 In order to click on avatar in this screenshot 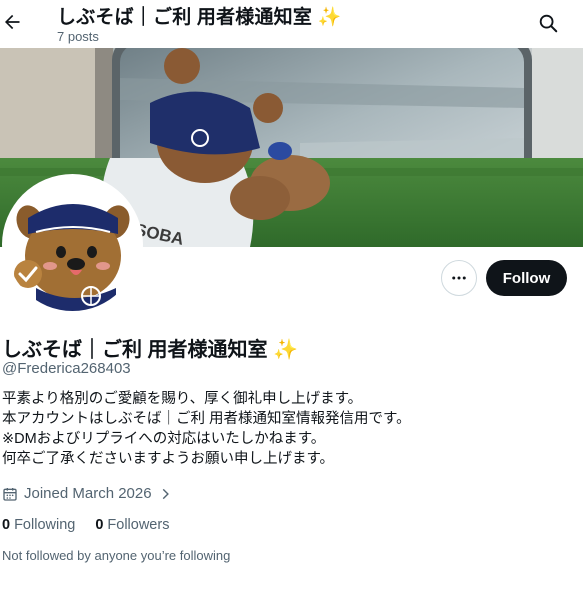, I will do `click(72, 244)`.